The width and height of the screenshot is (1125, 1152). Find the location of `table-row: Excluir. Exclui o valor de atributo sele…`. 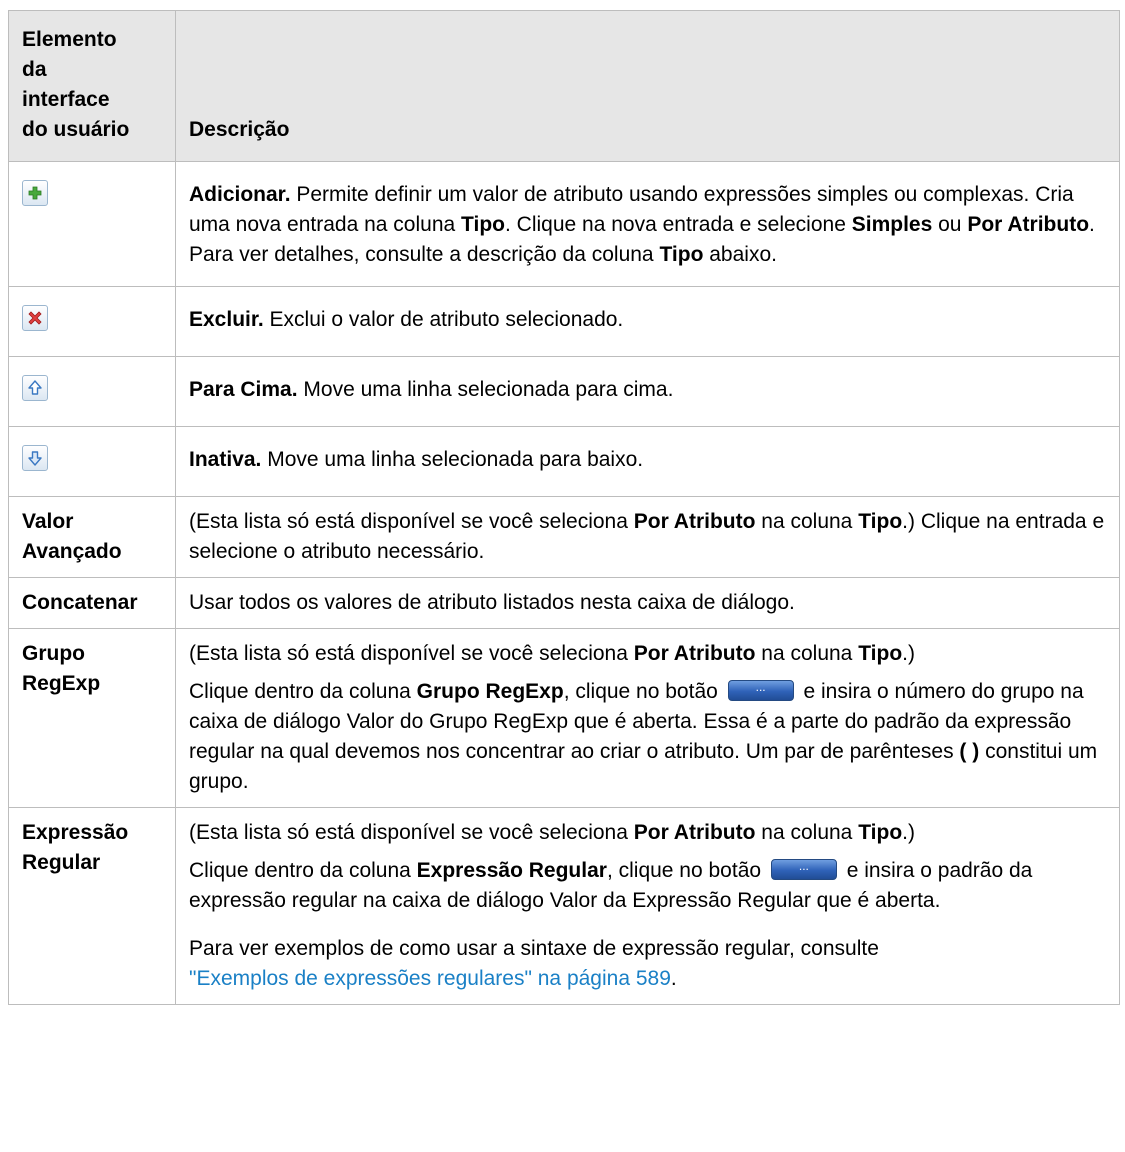

table-row: Excluir. Exclui o valor de atributo sele… is located at coordinates (564, 321).